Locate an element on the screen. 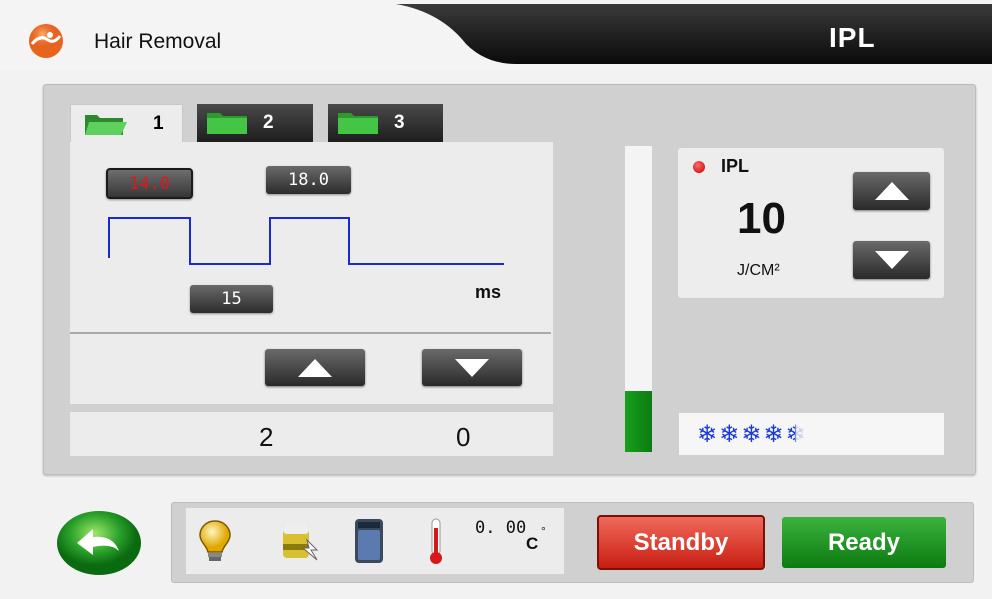 Image resolution: width=992 pixels, height=599 pixels. energy-increase-button is located at coordinates (891, 191).